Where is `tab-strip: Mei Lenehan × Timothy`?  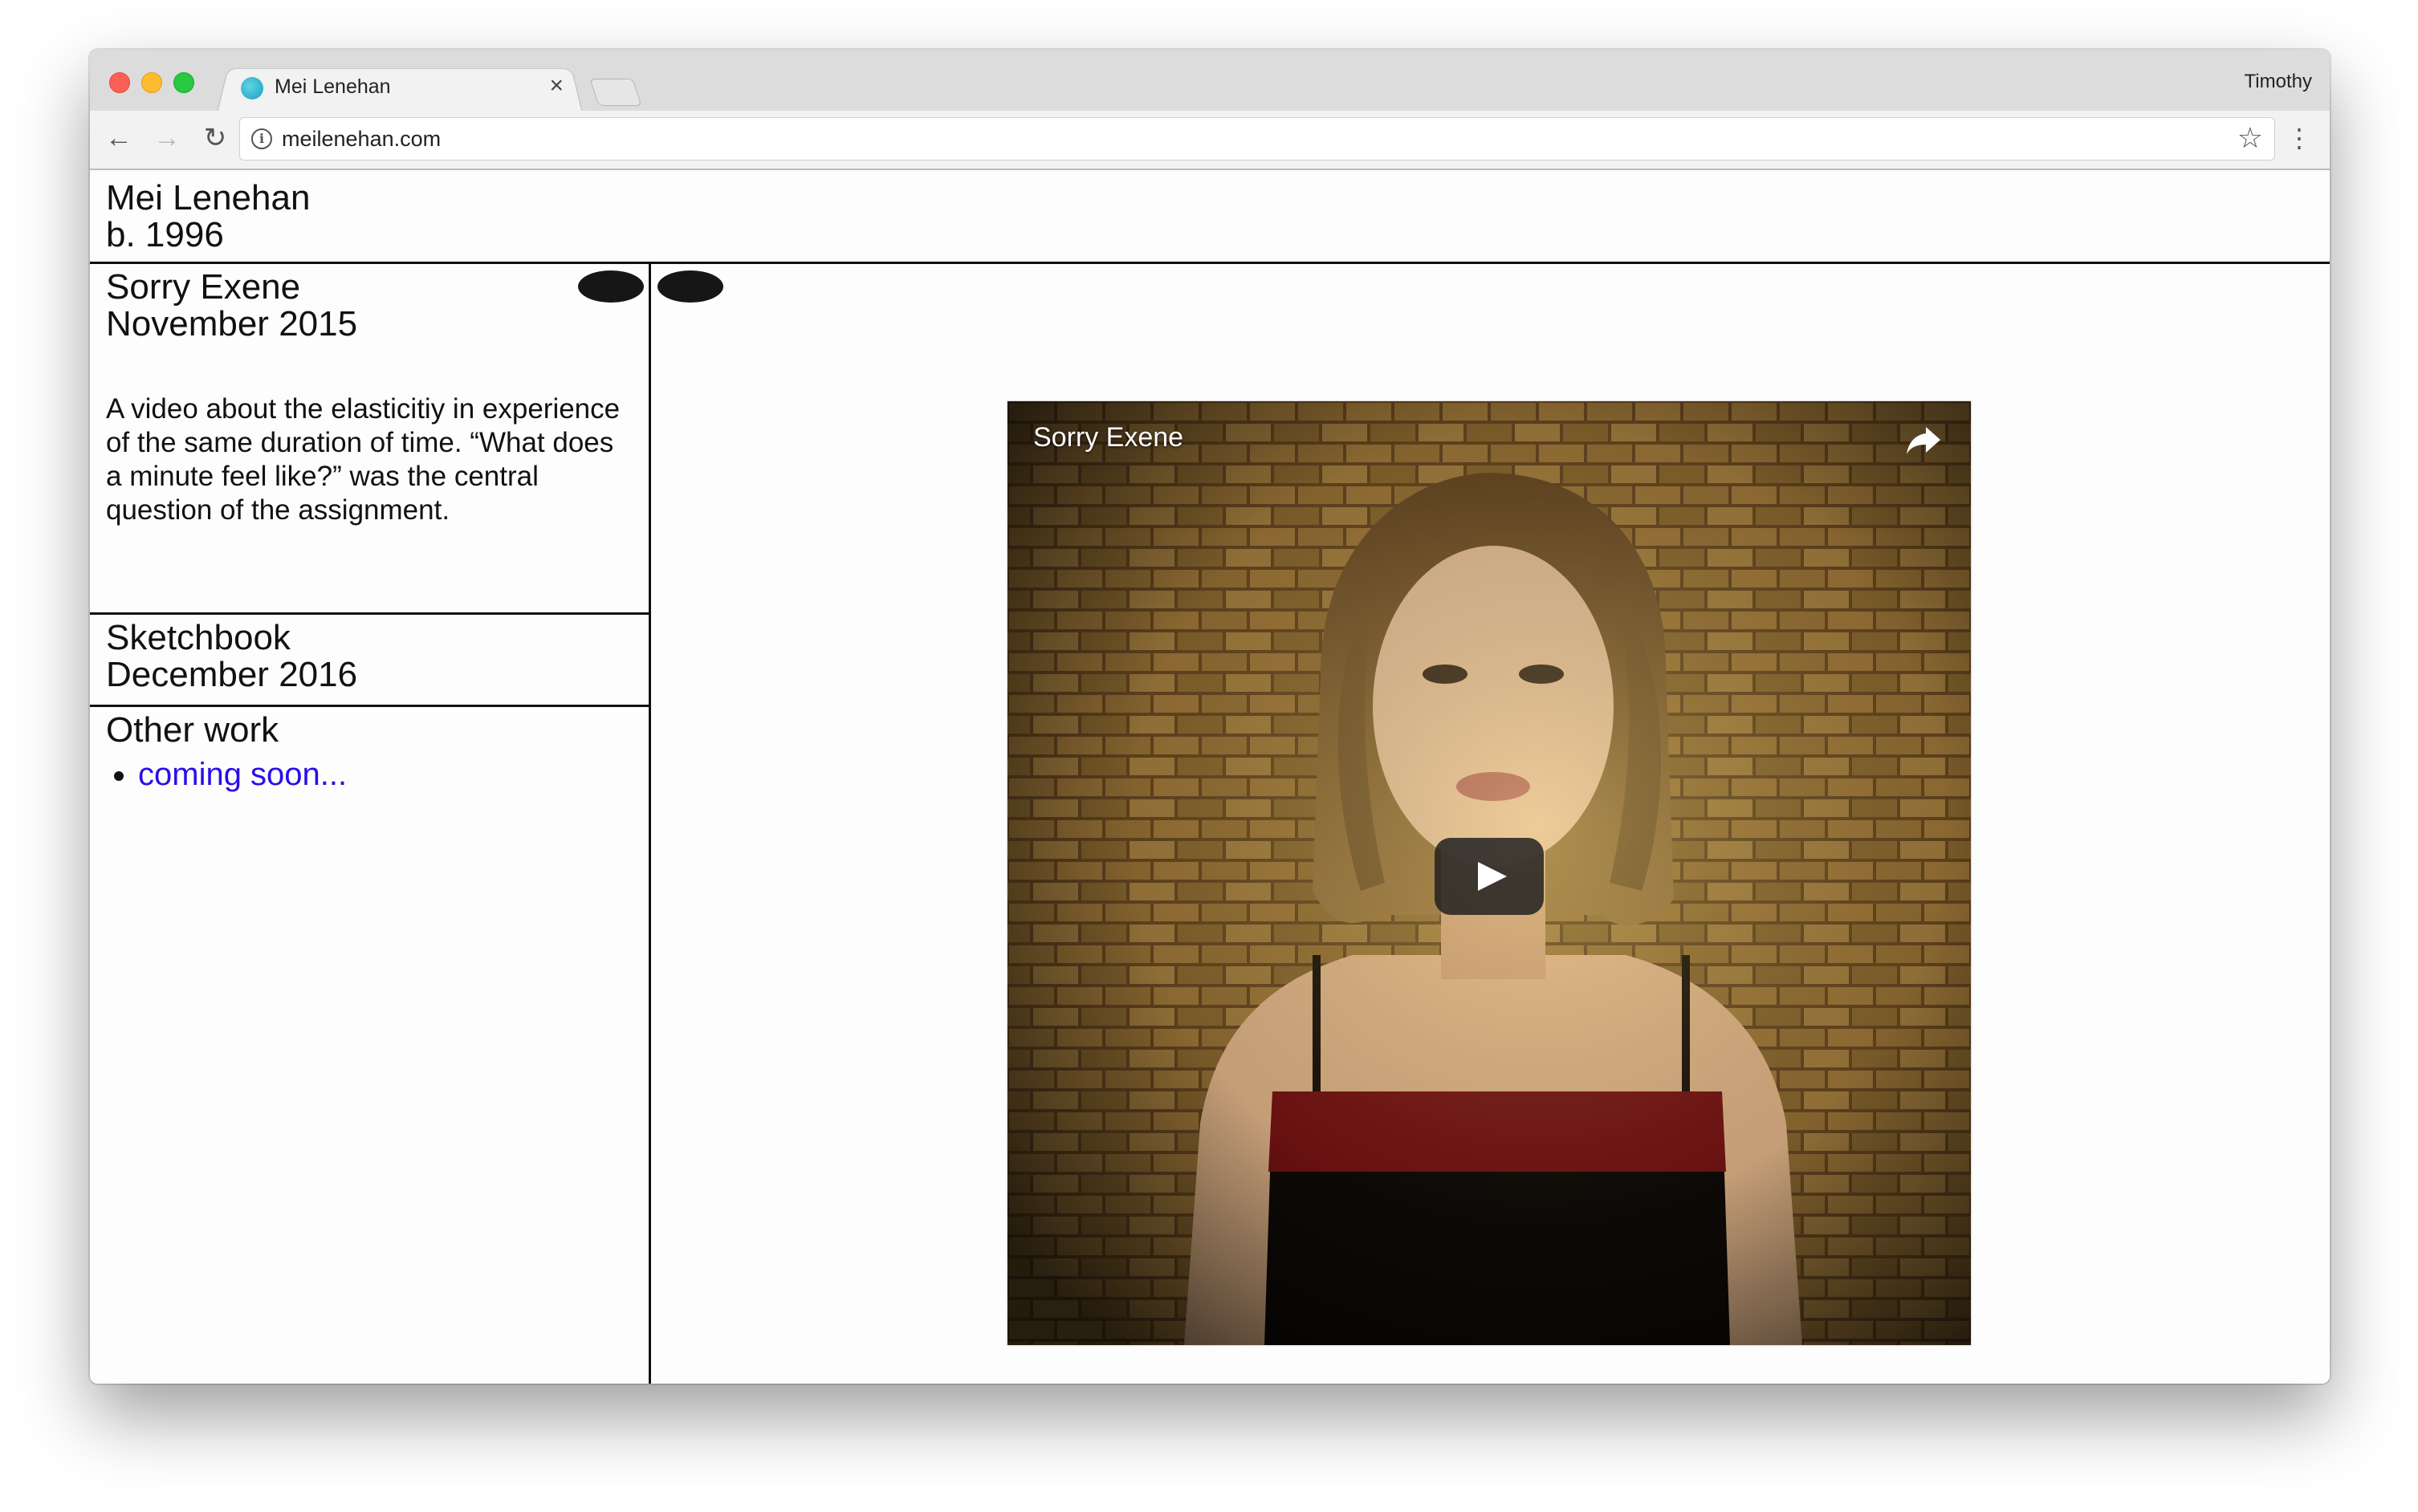
tab-strip: Mei Lenehan × Timothy is located at coordinates (1210, 81).